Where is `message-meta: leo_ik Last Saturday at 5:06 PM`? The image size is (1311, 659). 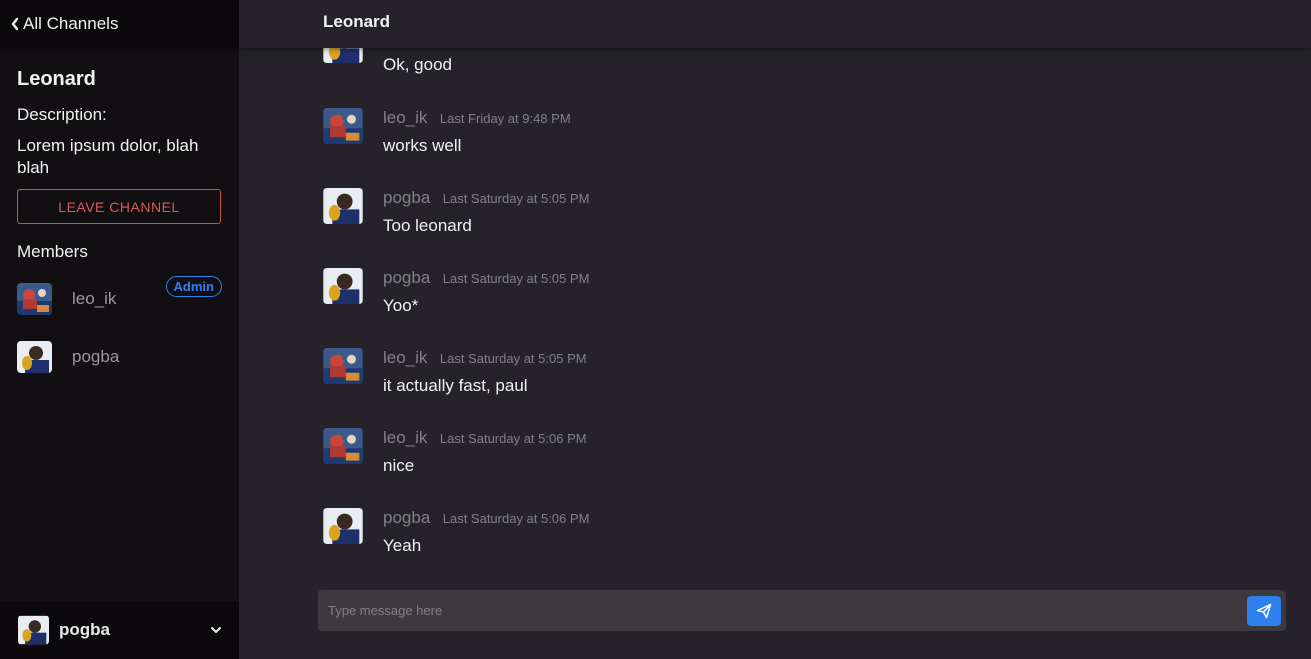 message-meta: leo_ik Last Saturday at 5:06 PM is located at coordinates (485, 438).